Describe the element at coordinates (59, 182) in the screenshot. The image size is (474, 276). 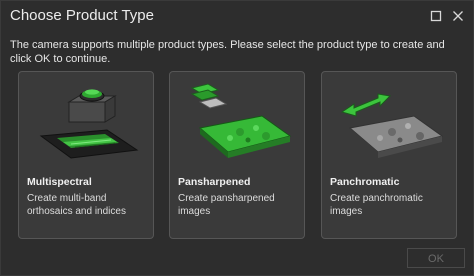
I see `card-title: Multispectral` at that location.